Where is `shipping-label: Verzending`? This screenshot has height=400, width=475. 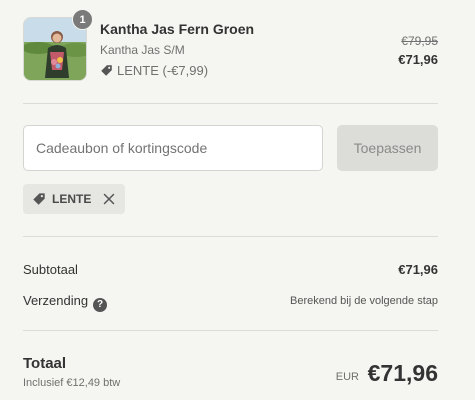
shipping-label: Verzending is located at coordinates (56, 300).